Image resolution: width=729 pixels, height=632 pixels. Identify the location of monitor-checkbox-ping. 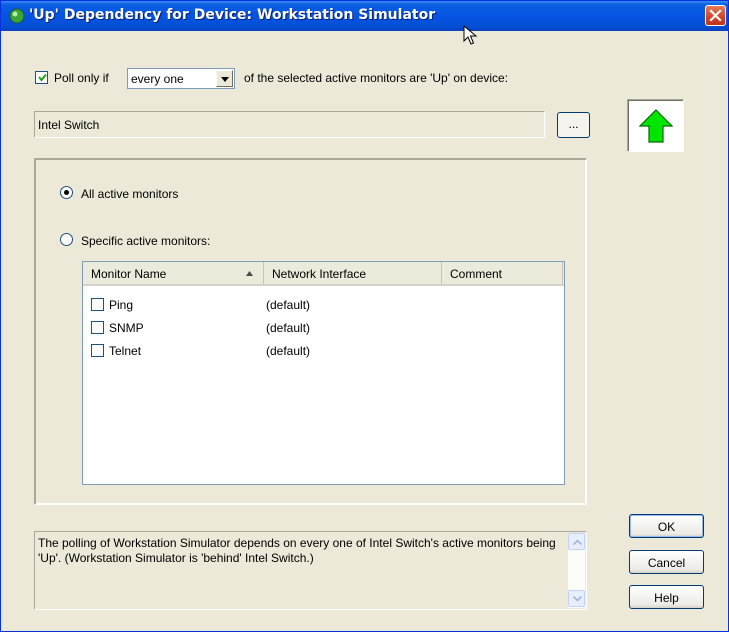
(97, 304).